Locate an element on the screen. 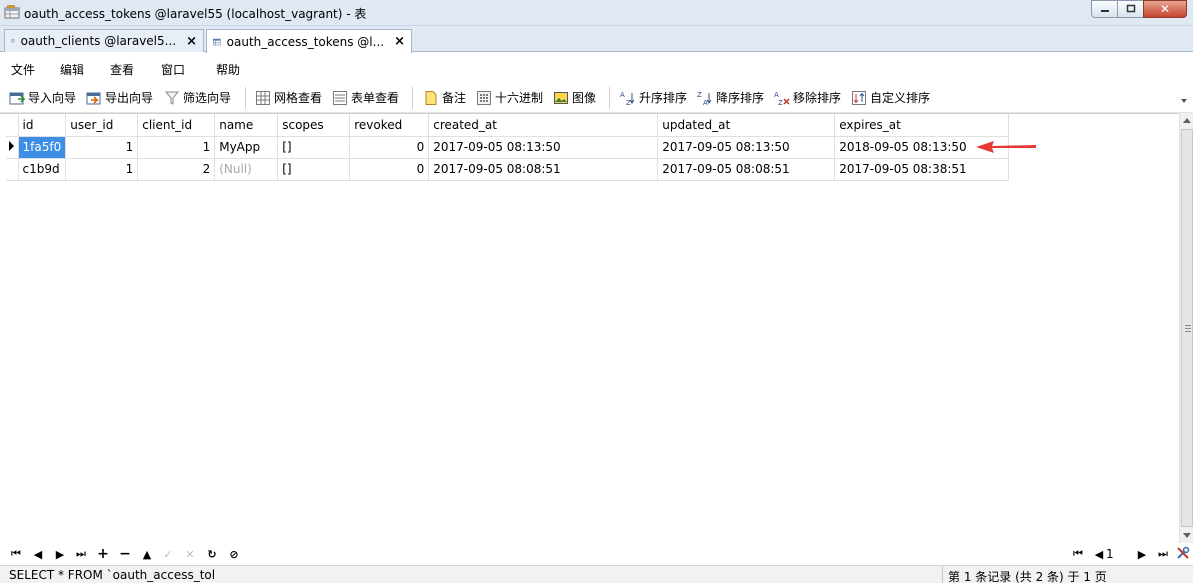  row-pointer-icon is located at coordinates (11, 146).